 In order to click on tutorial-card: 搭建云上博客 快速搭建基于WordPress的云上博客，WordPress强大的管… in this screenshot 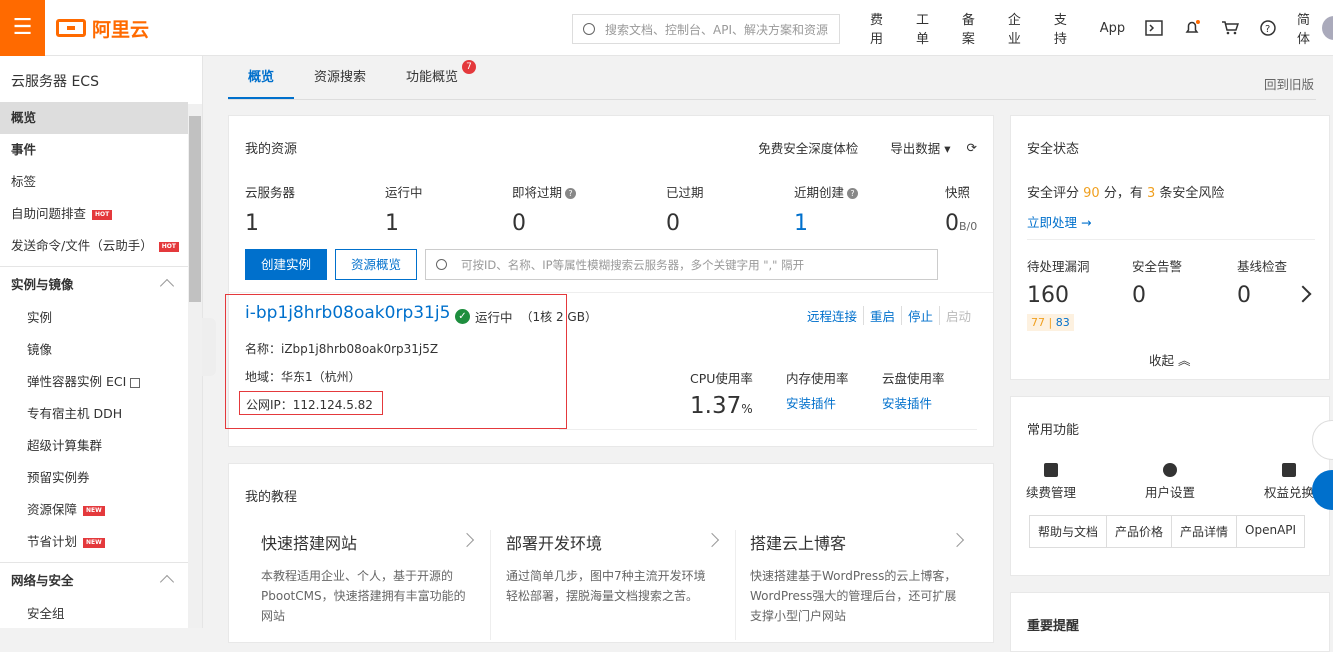, I will do `click(865, 585)`.